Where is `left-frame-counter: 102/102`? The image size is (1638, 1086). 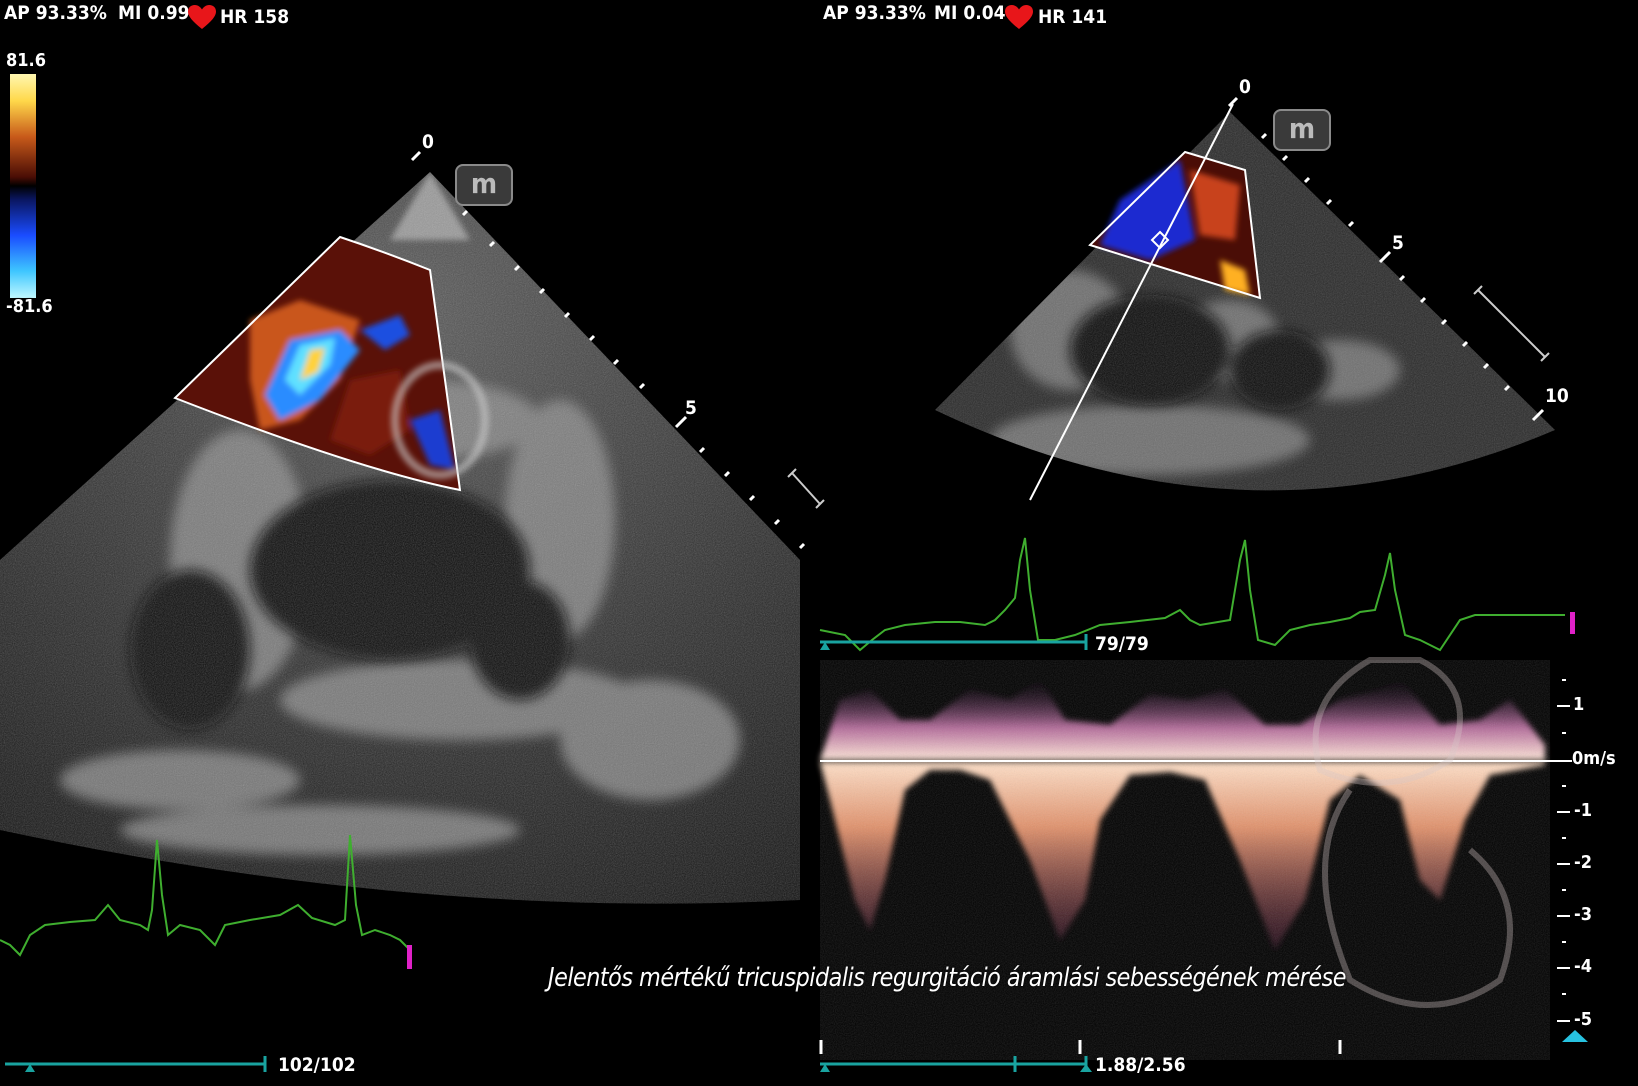
left-frame-counter: 102/102 is located at coordinates (317, 1065).